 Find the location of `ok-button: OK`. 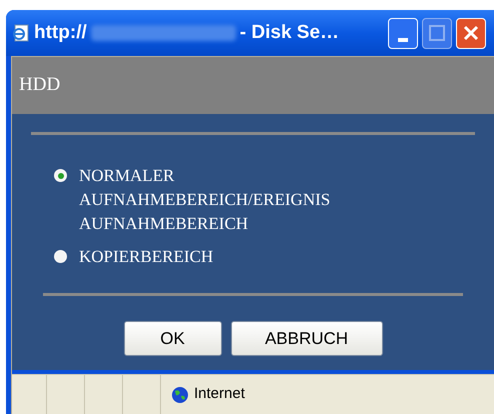

ok-button: OK is located at coordinates (173, 338).